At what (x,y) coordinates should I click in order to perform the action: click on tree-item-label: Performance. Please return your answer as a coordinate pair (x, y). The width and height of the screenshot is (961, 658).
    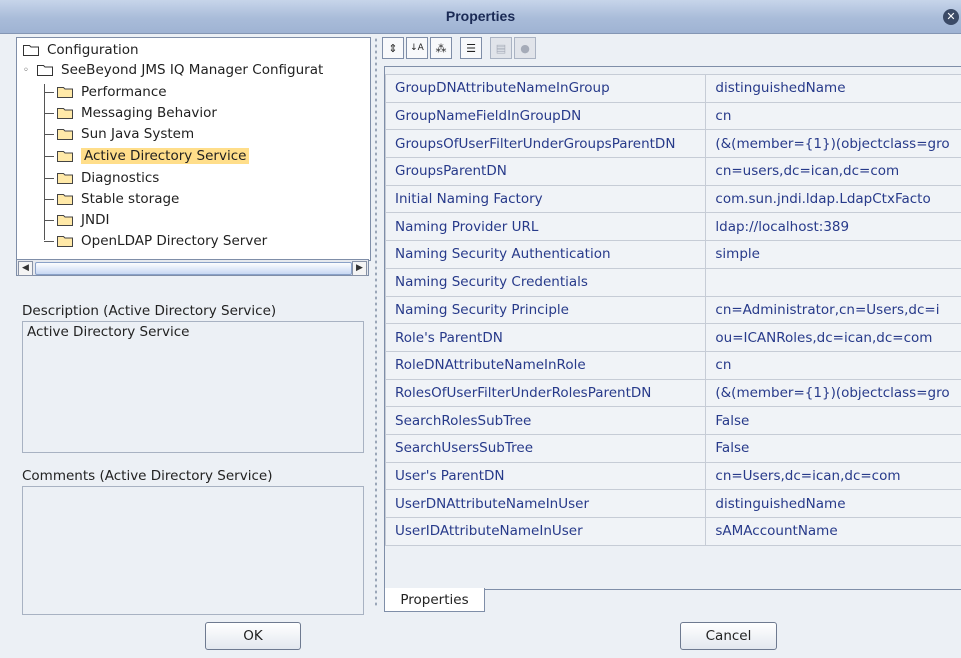
    Looking at the image, I should click on (124, 92).